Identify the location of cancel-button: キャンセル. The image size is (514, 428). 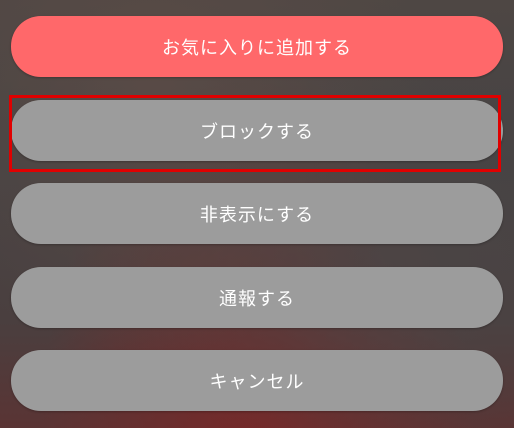
(257, 380).